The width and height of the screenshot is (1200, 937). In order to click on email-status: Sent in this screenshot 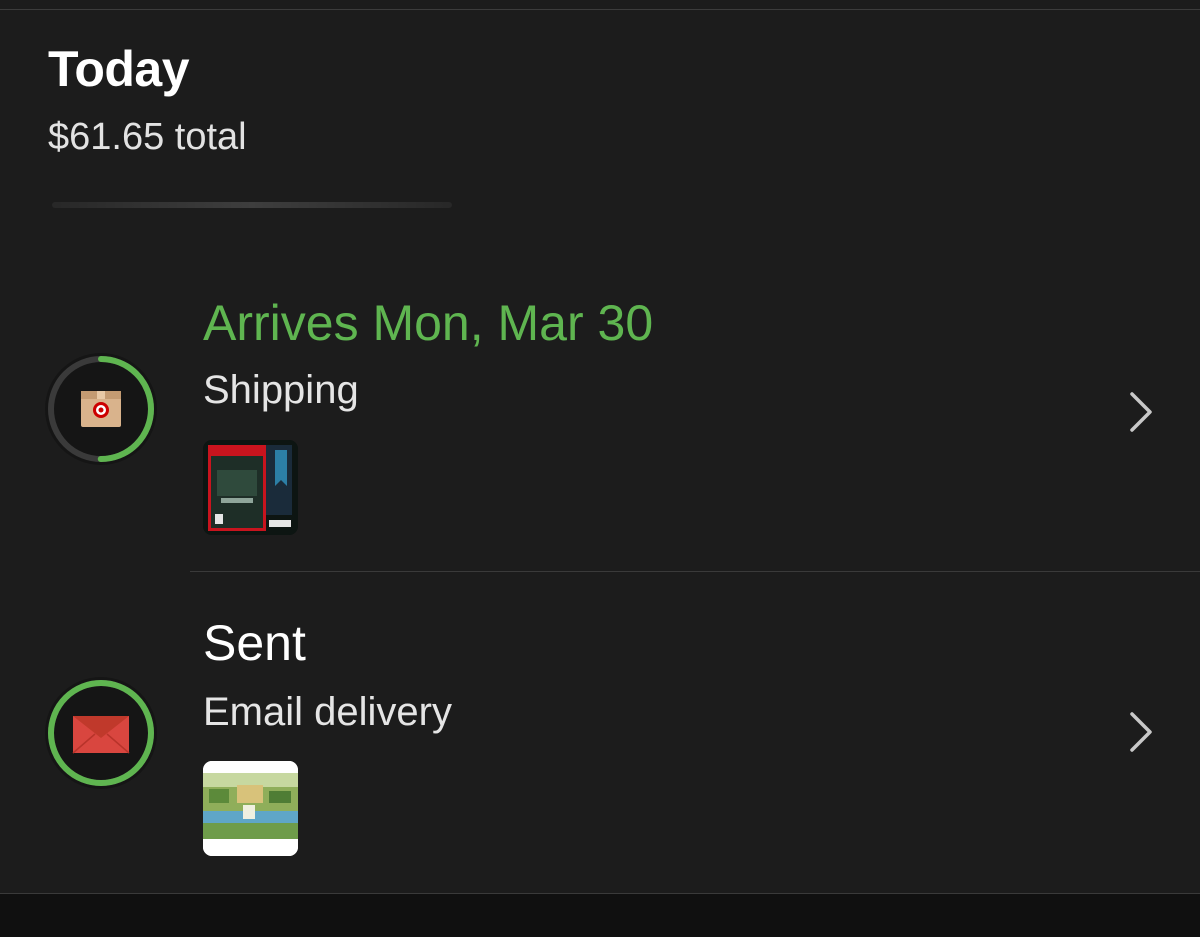, I will do `click(254, 643)`.